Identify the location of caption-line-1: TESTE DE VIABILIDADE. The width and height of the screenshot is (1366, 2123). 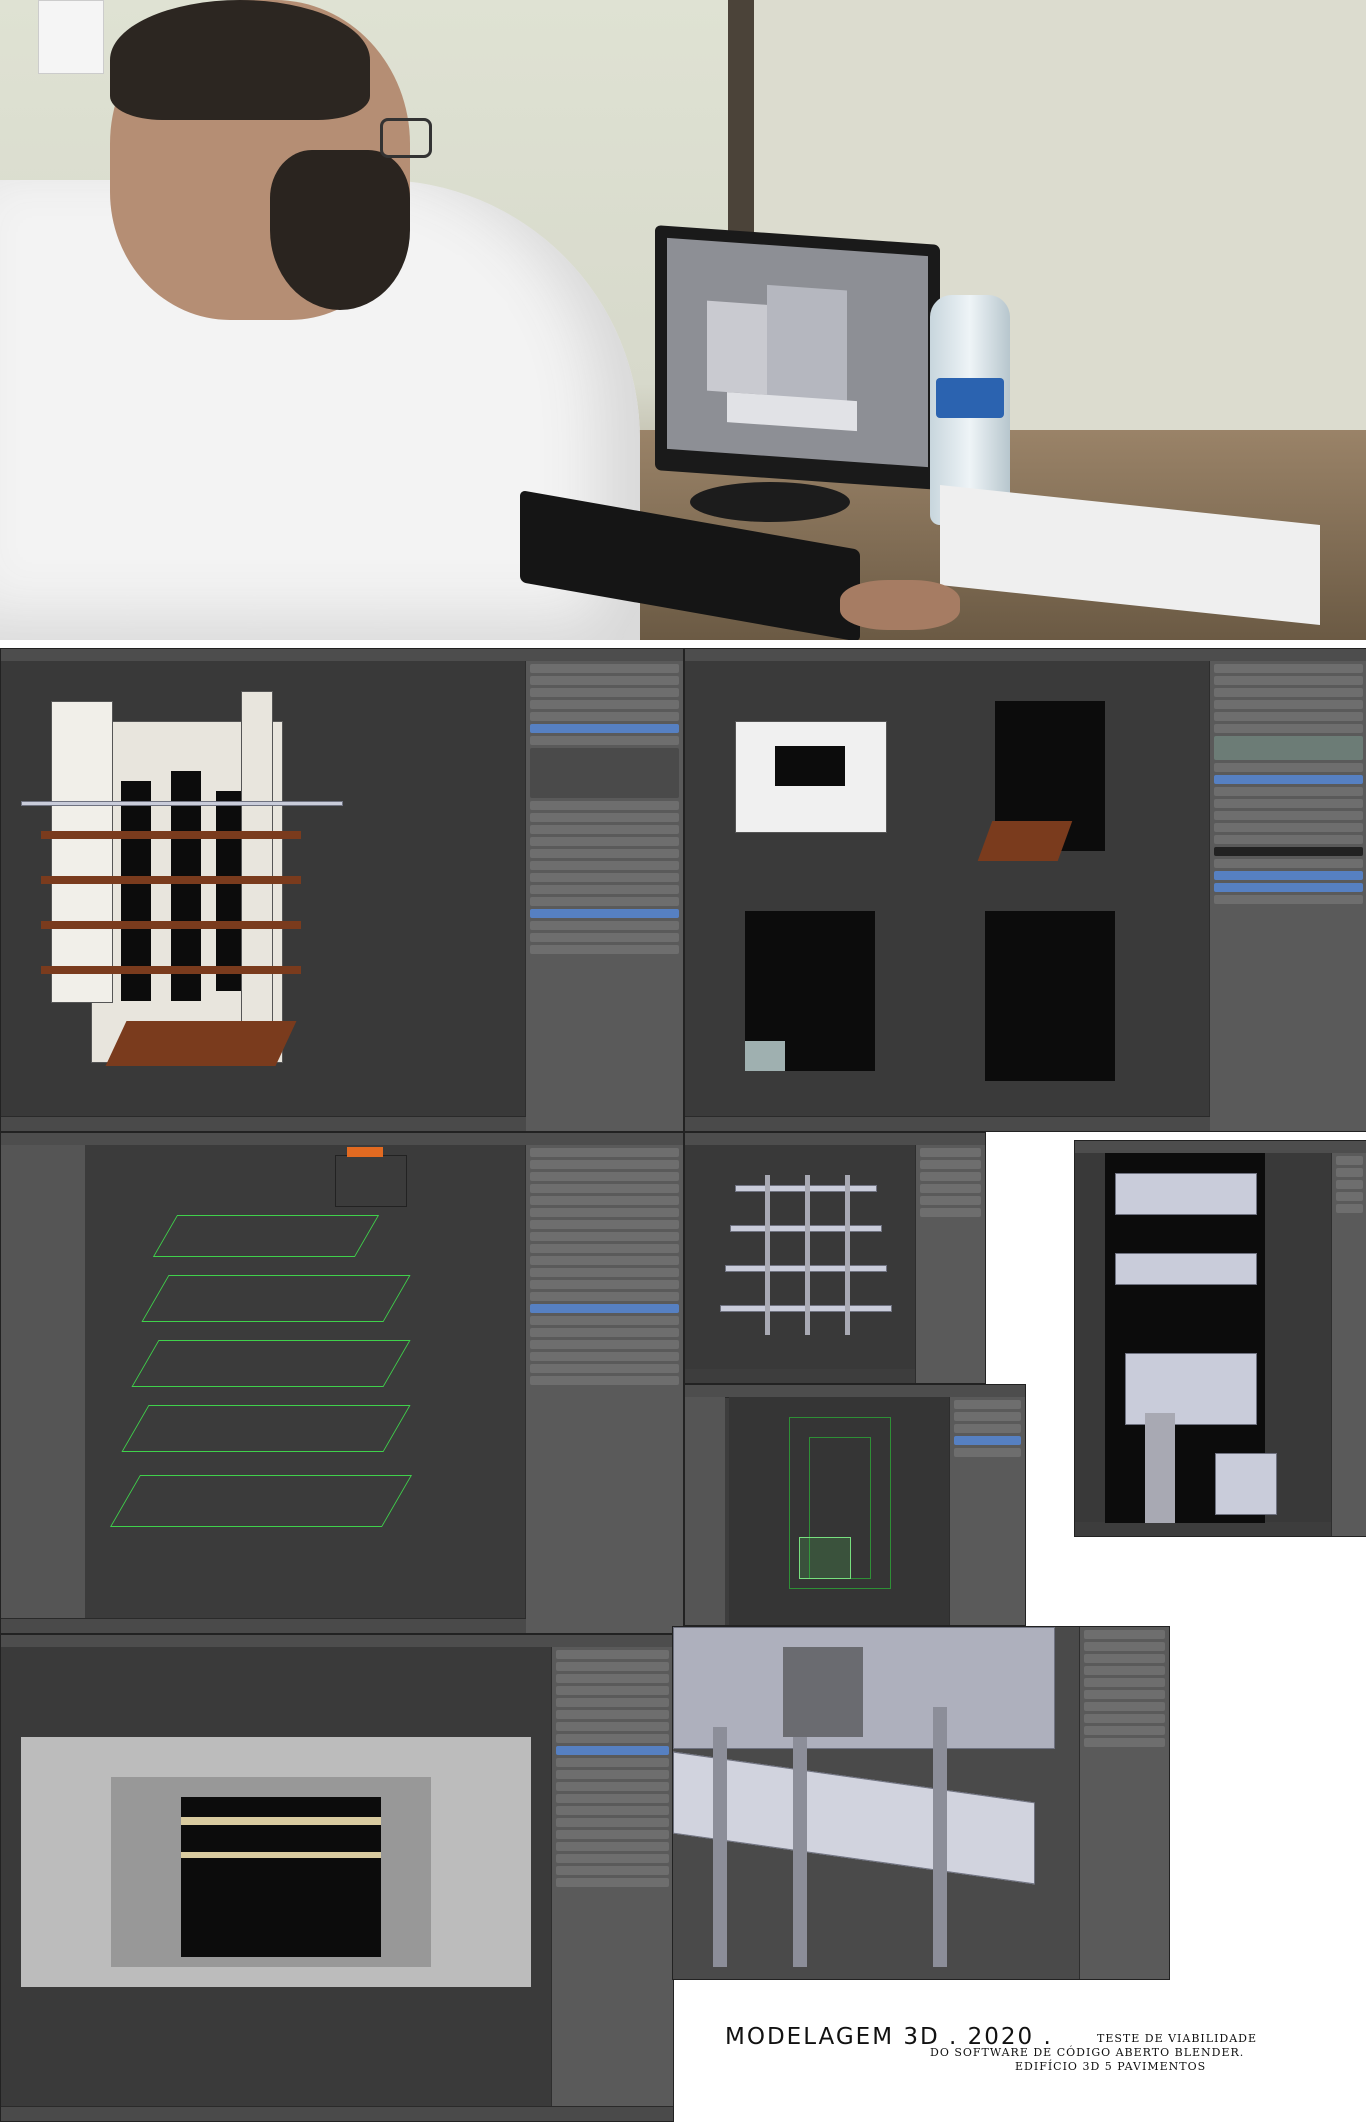
(1177, 2038).